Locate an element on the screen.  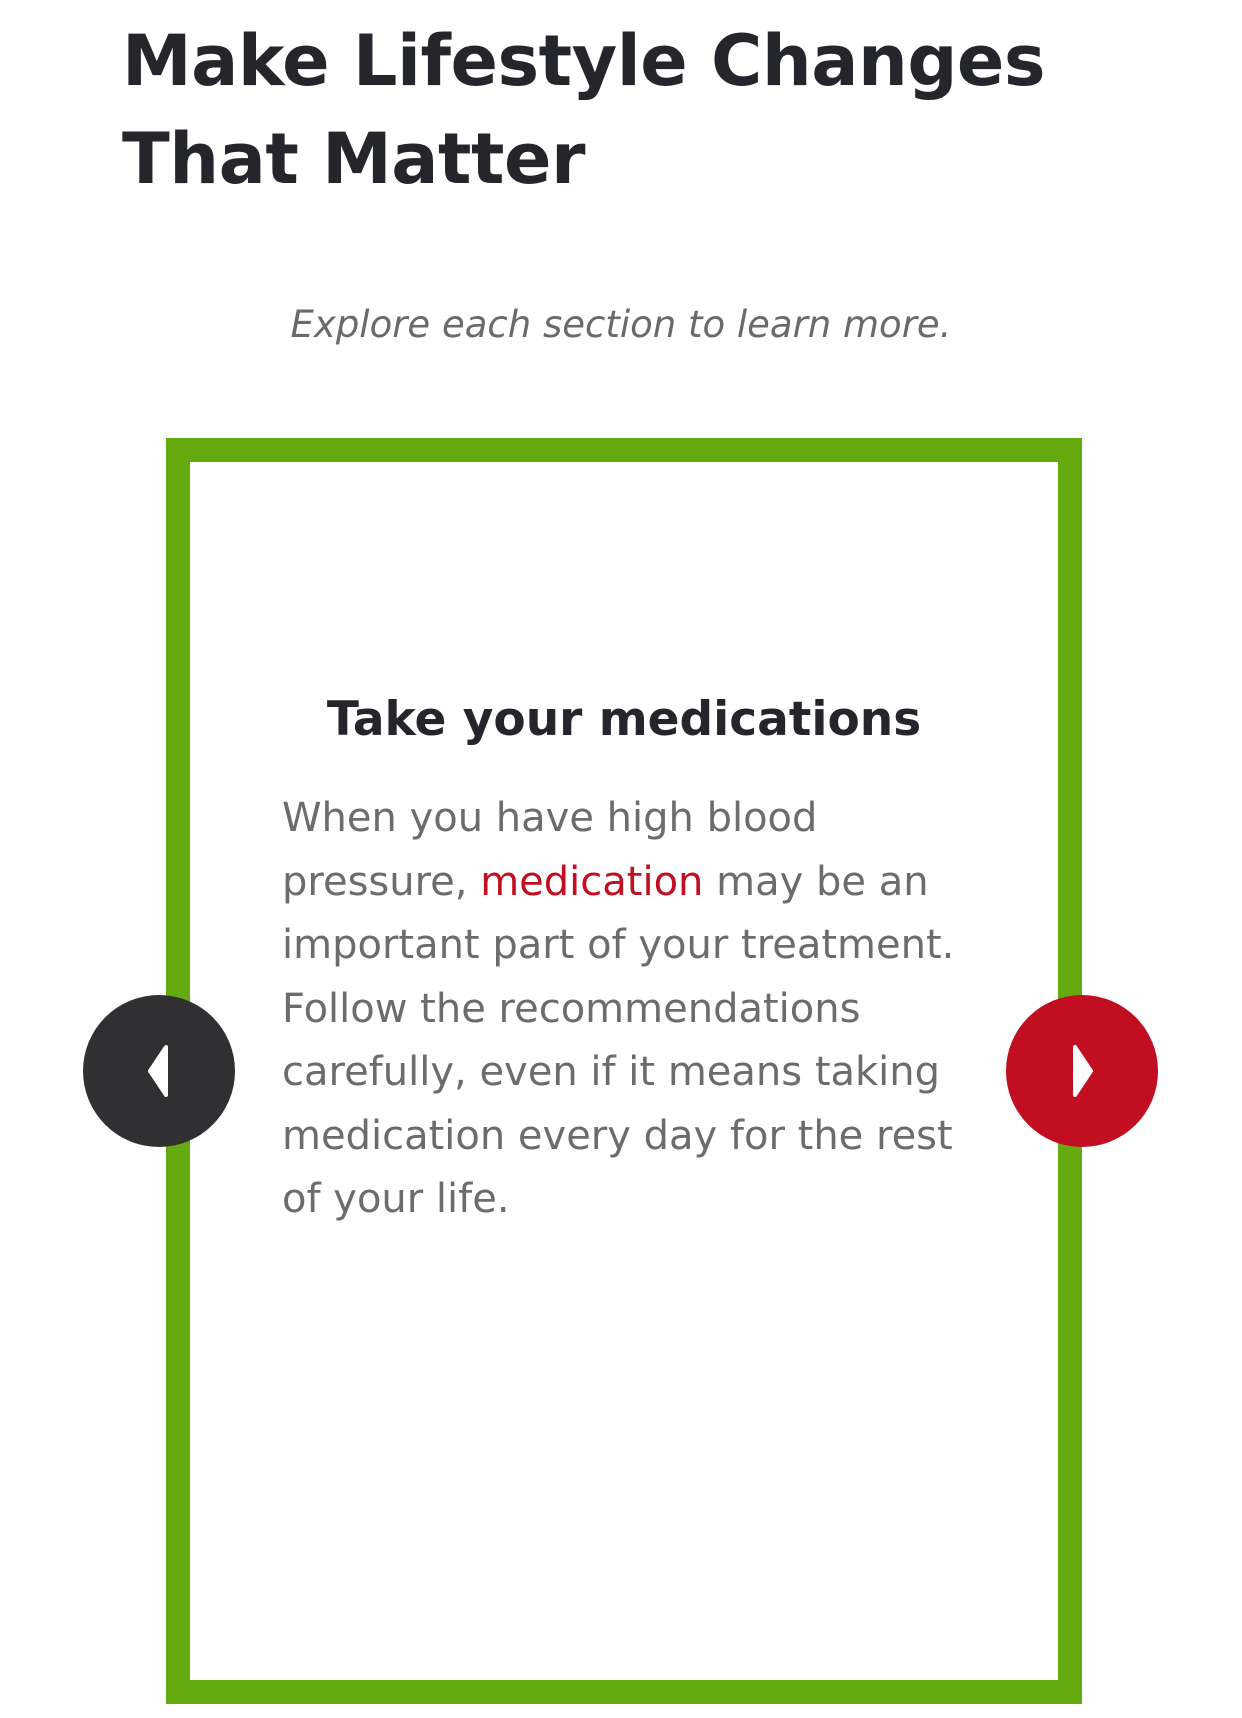
chevron-right-icon is located at coordinates (1083, 1071).